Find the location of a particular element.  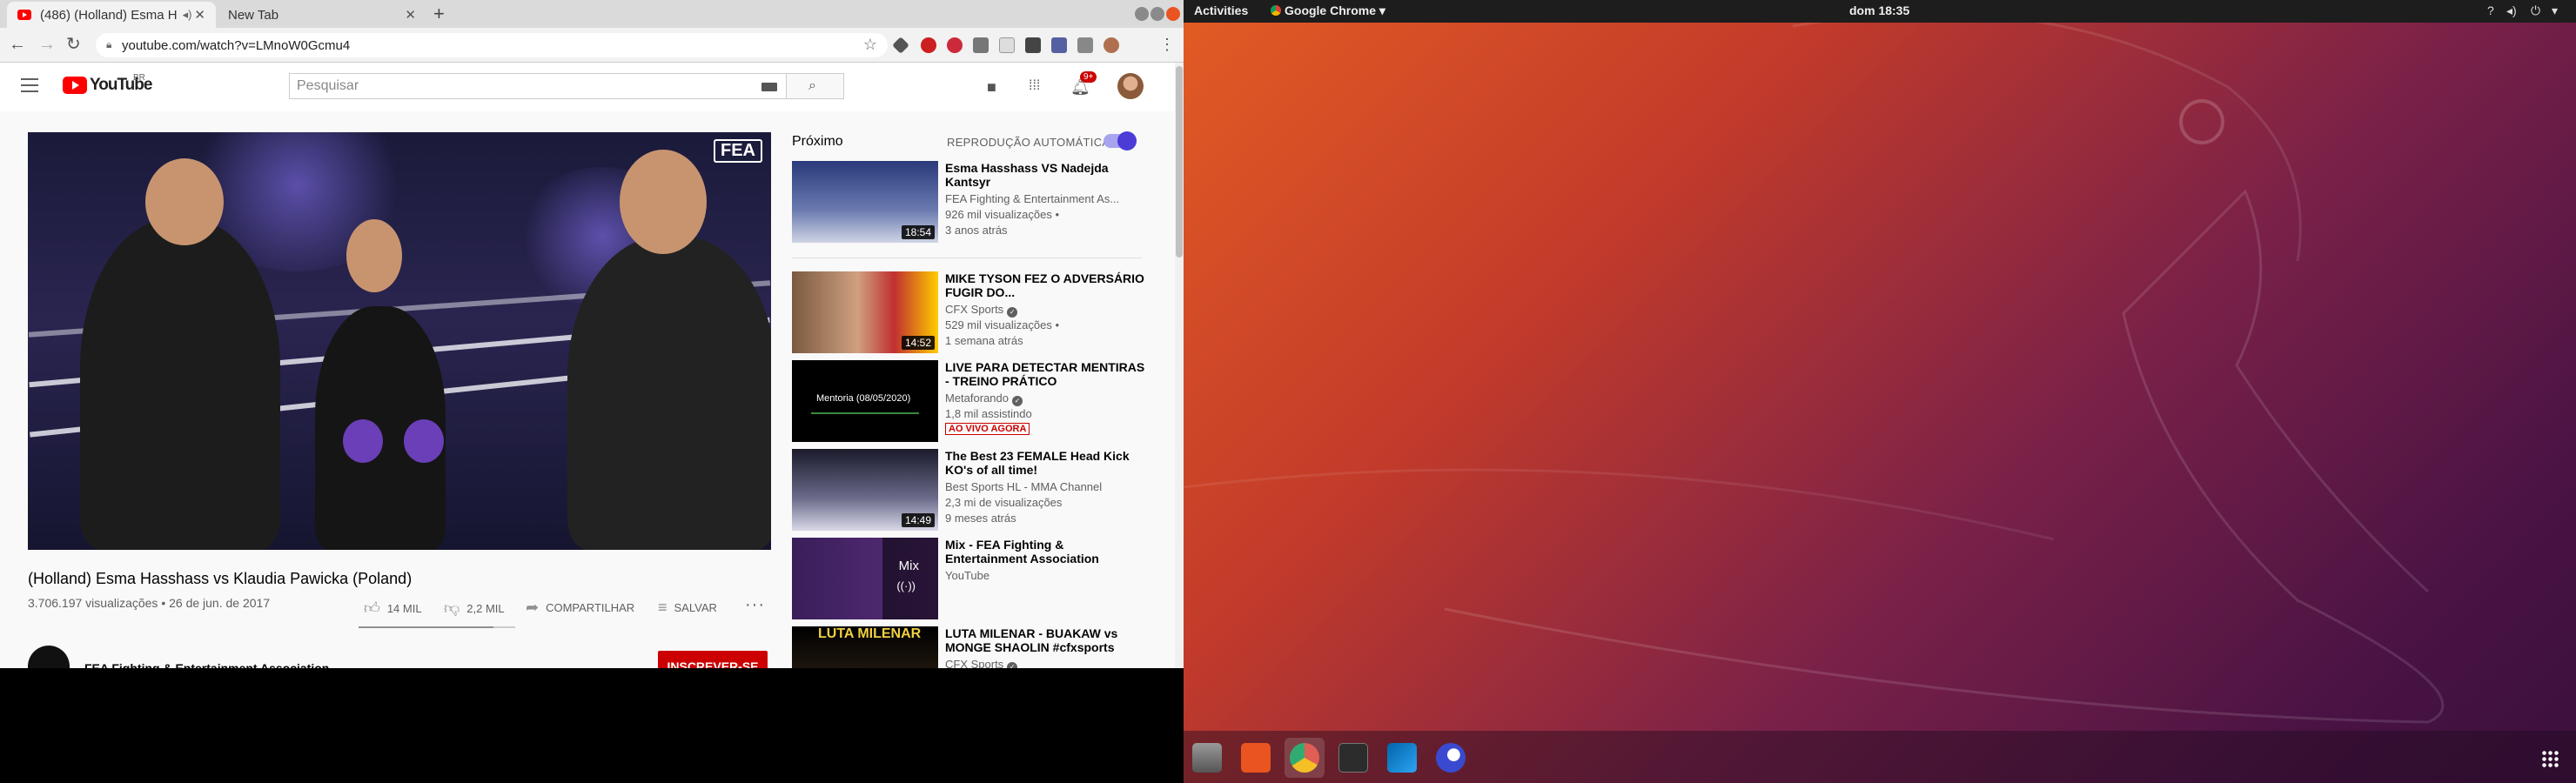

eyedropper-extension-icon is located at coordinates (900, 45).